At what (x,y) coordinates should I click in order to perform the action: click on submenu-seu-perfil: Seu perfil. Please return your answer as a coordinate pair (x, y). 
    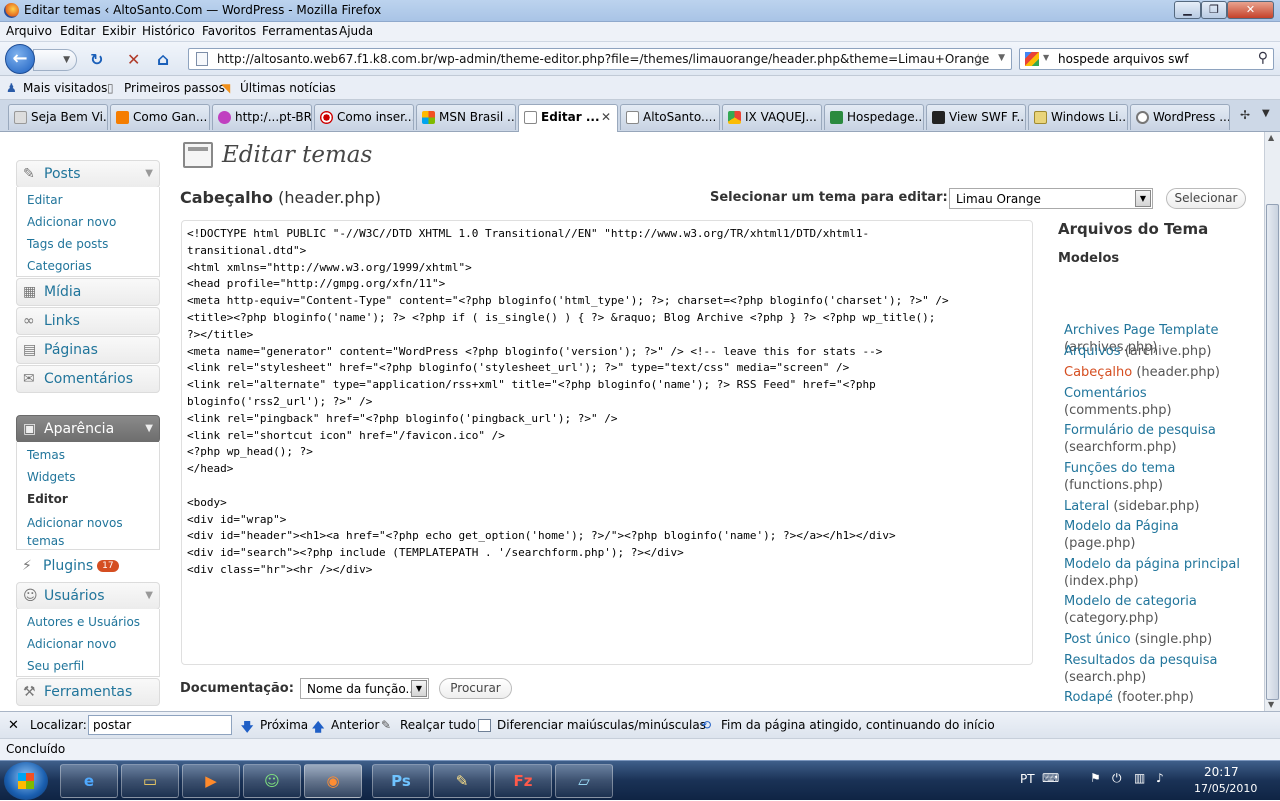
    Looking at the image, I should click on (55, 666).